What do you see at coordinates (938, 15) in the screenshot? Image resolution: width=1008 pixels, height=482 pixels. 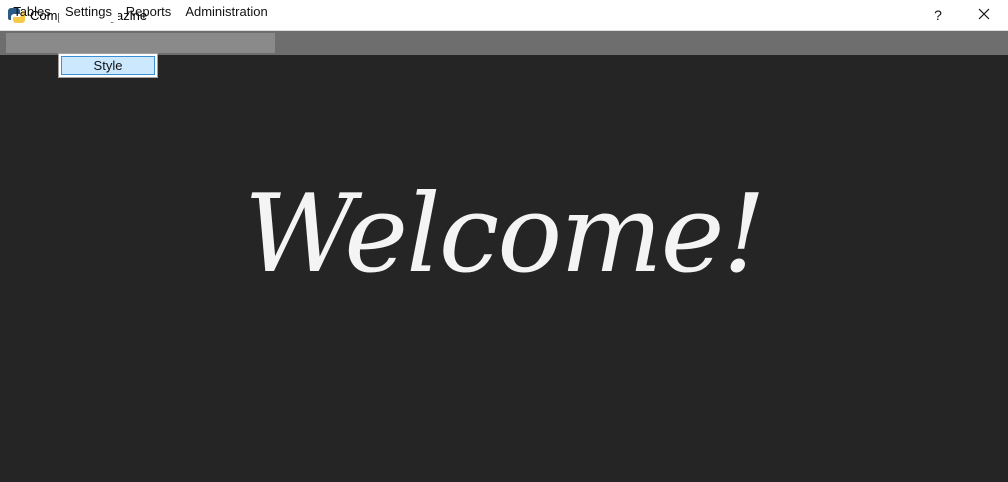 I see `help-button: ?` at bounding box center [938, 15].